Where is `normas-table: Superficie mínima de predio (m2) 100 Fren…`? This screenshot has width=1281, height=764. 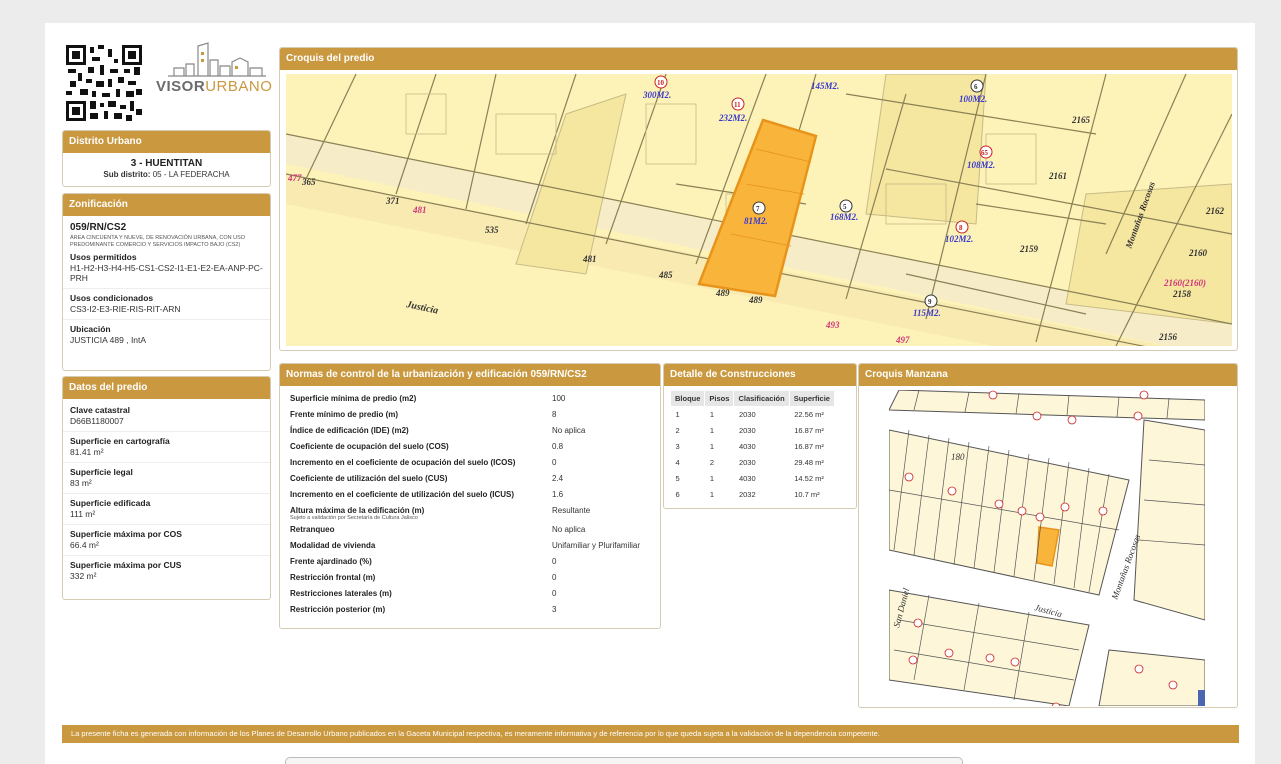
normas-table: Superficie mínima de predio (m2) 100 Fren… is located at coordinates (470, 505).